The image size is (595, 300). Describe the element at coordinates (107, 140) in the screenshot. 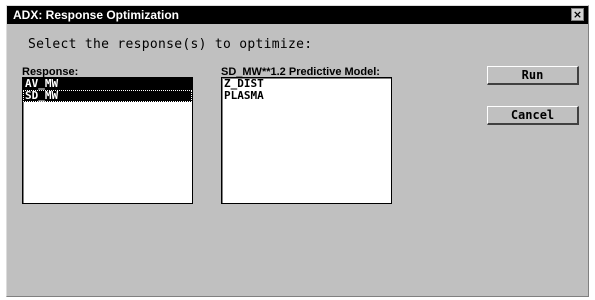

I see `response-listbox: AV_MW SD_MW` at that location.